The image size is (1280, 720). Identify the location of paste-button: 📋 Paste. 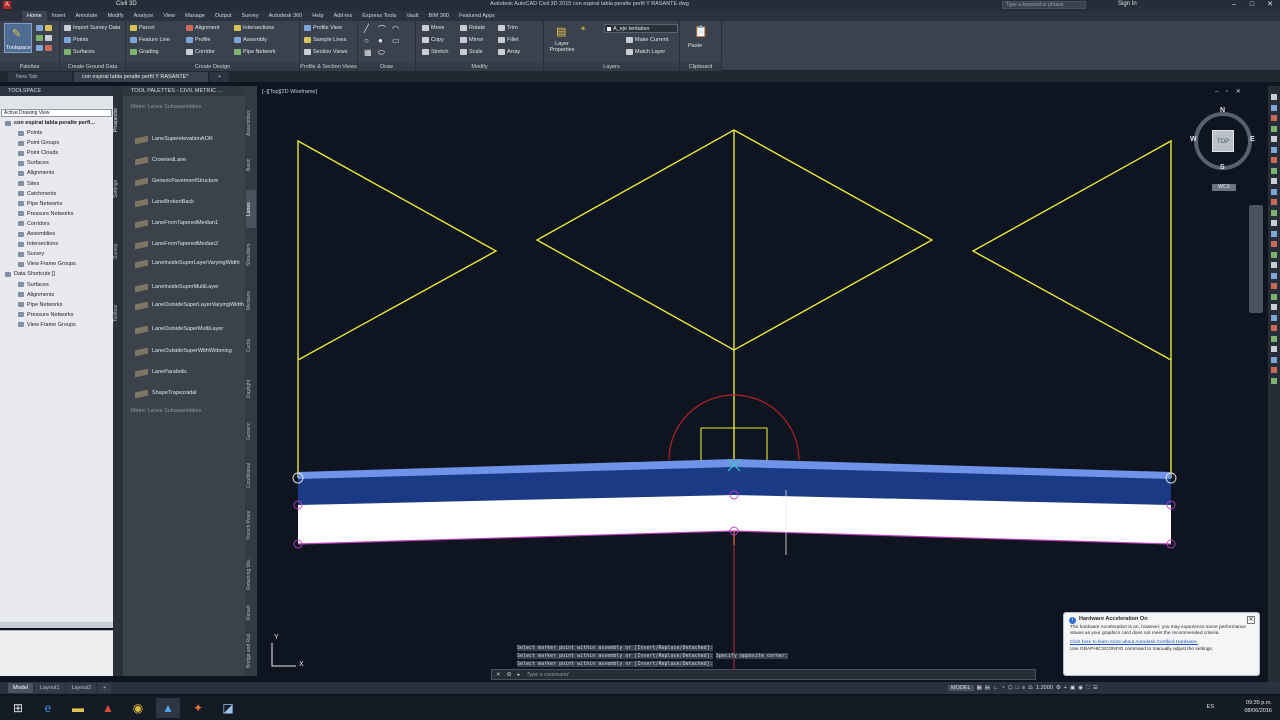
(700, 39).